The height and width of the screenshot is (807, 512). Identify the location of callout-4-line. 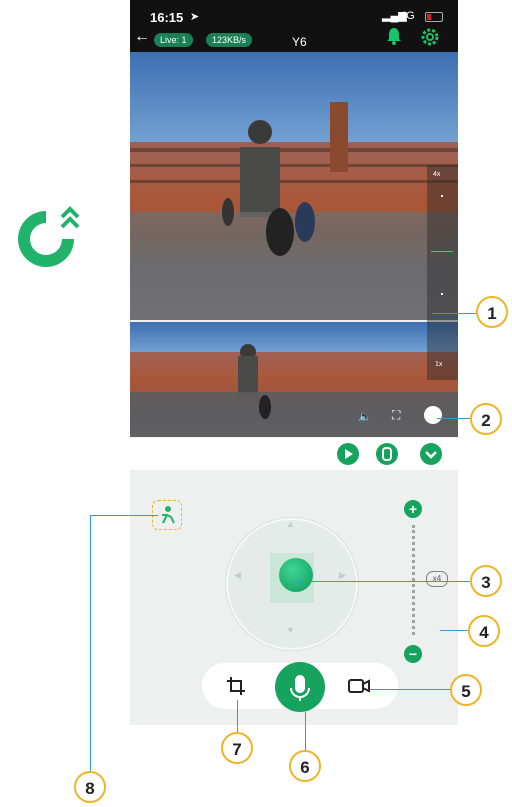
(454, 630).